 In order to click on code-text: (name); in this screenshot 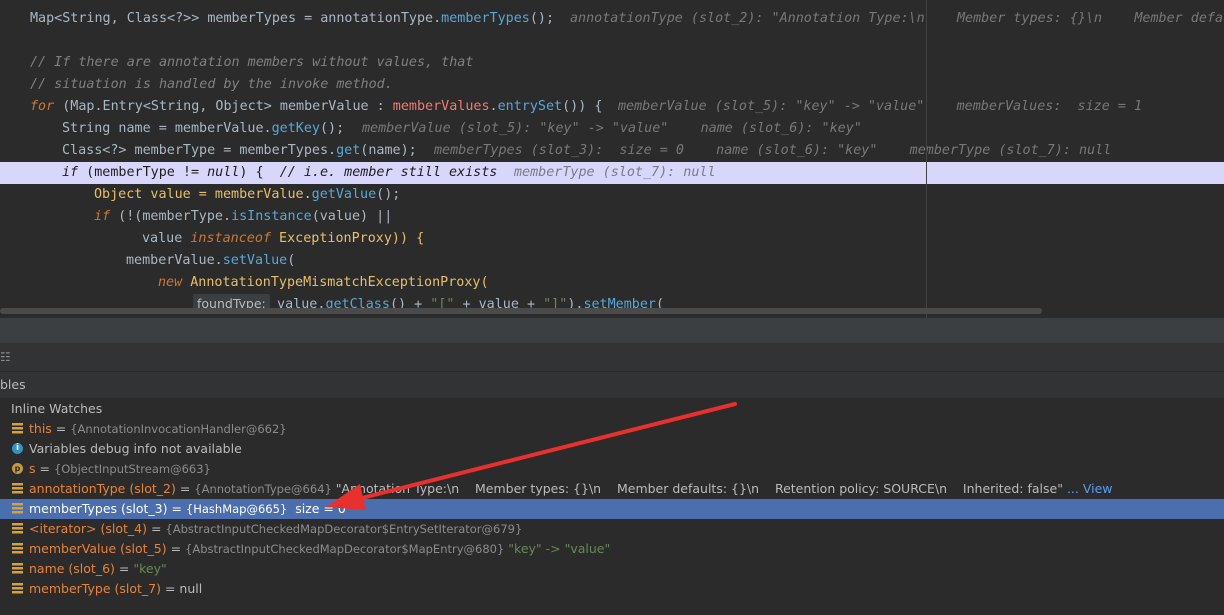, I will do `click(388, 150)`.